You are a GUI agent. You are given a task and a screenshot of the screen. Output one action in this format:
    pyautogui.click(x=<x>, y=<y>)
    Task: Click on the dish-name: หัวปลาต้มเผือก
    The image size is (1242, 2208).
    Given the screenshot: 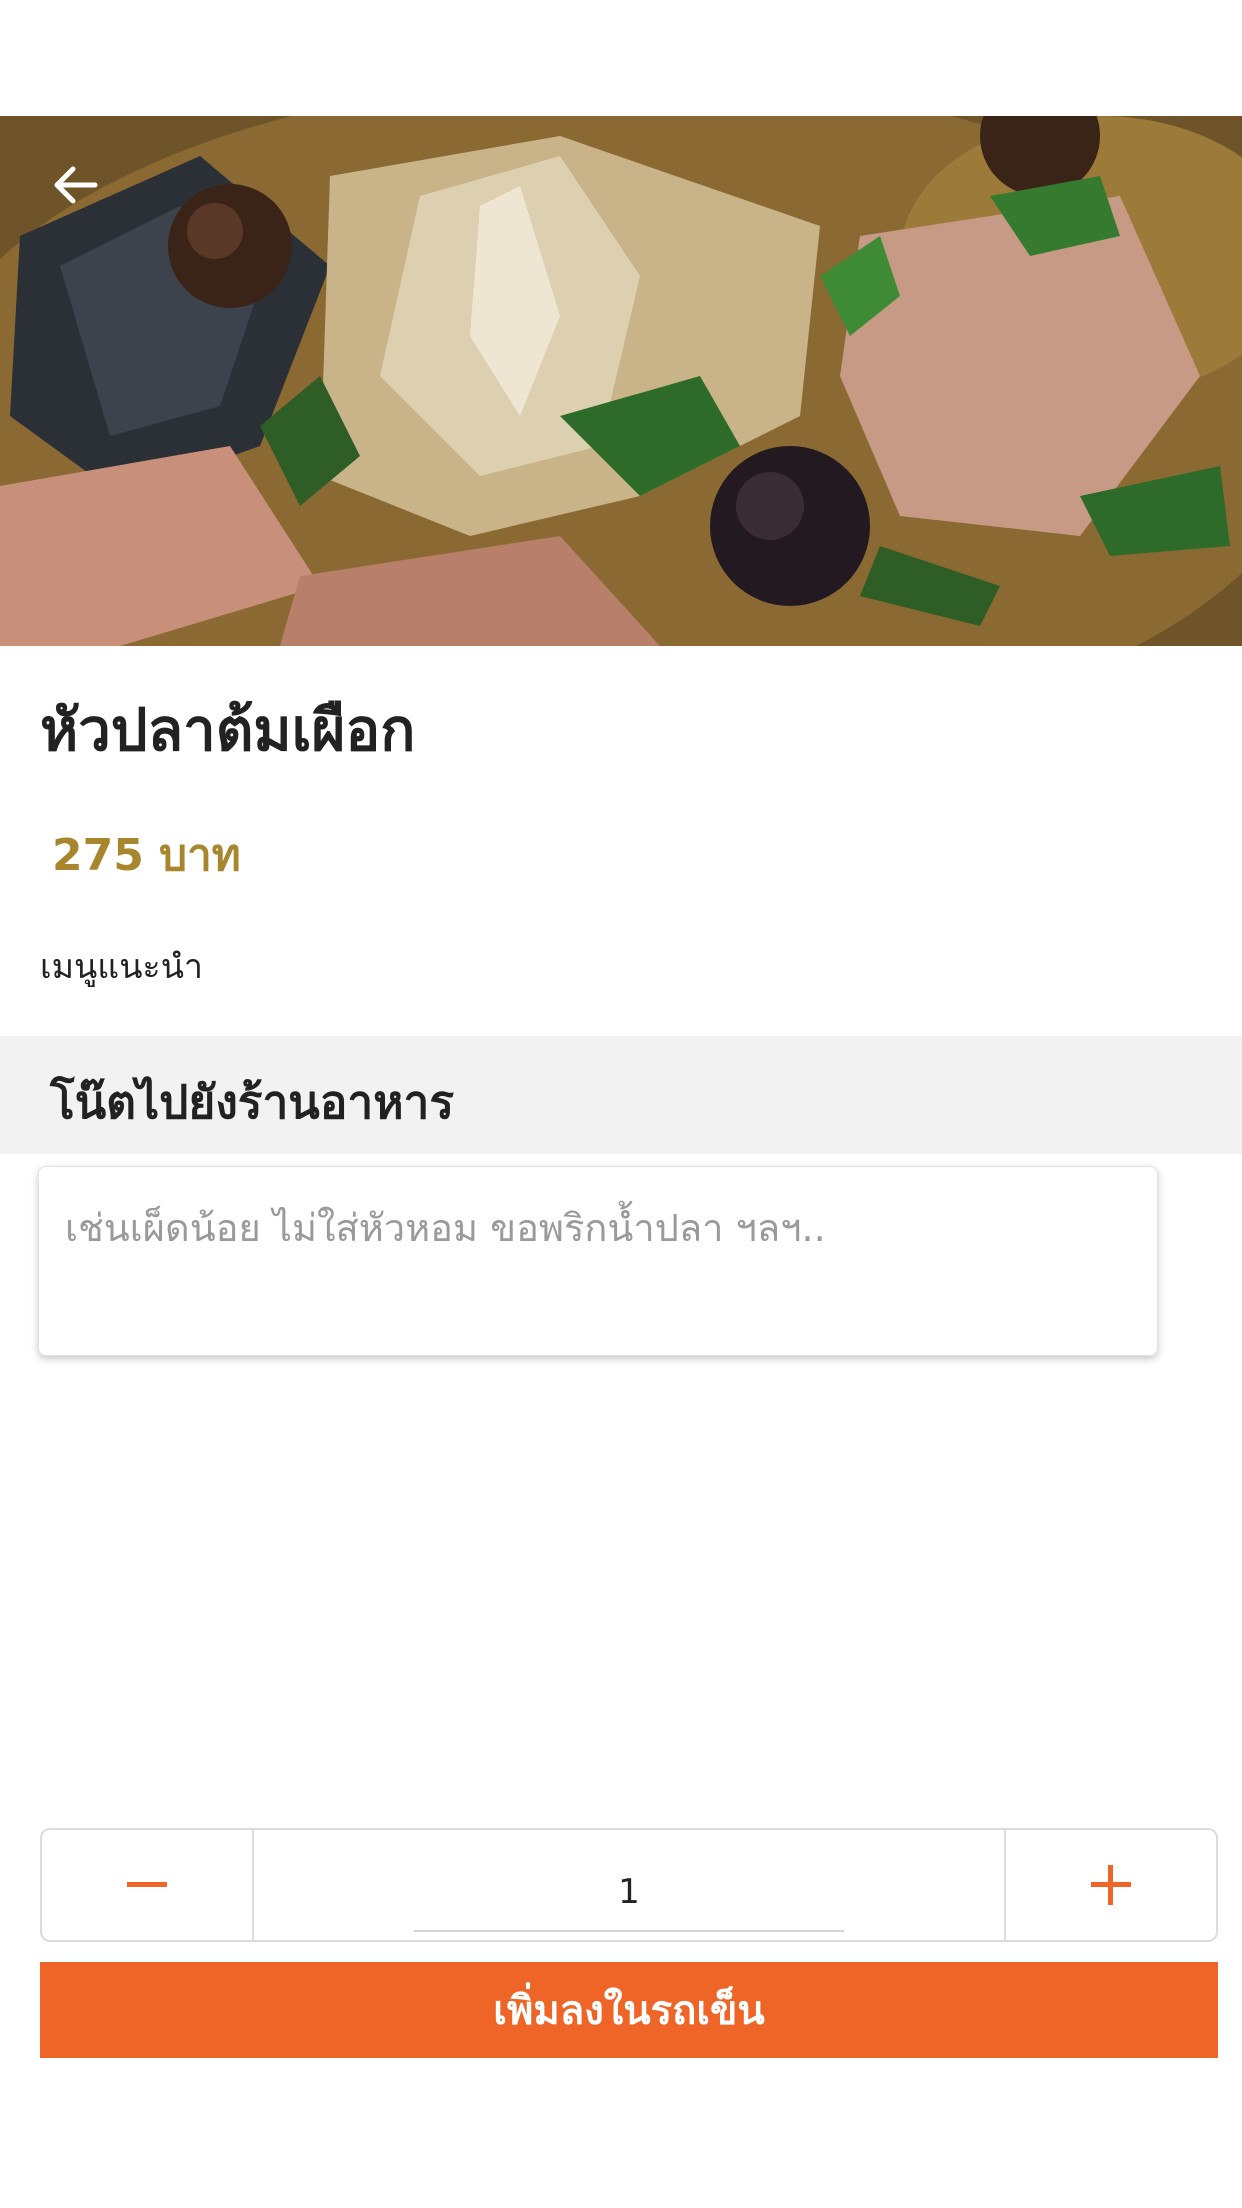 What is the action you would take?
    pyautogui.click(x=228, y=730)
    